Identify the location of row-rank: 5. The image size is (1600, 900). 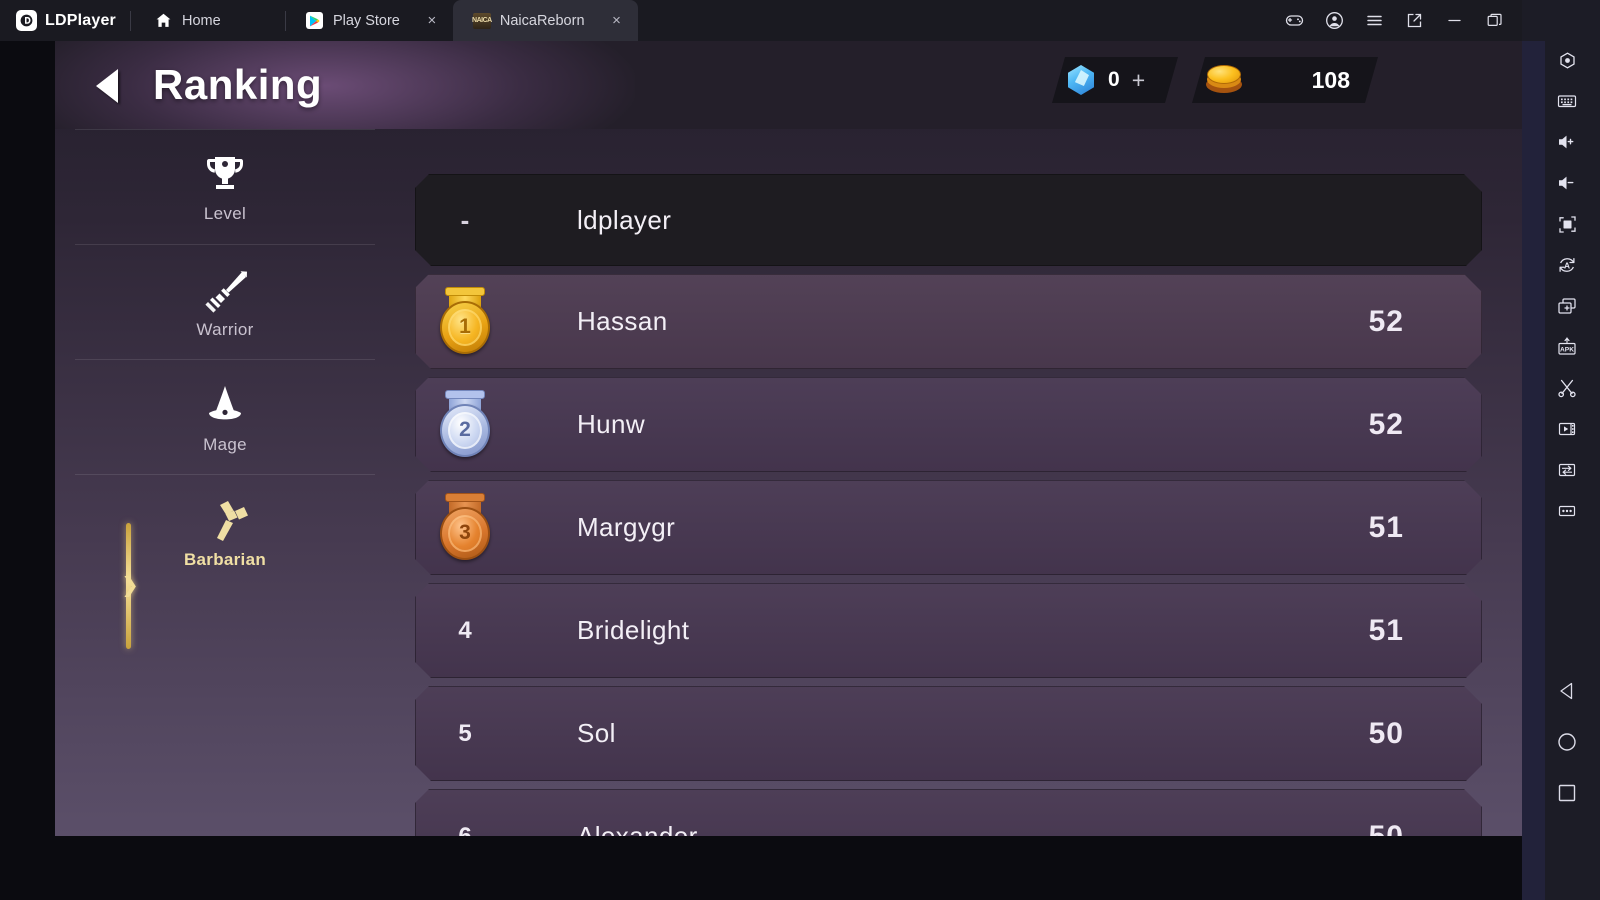
(465, 733).